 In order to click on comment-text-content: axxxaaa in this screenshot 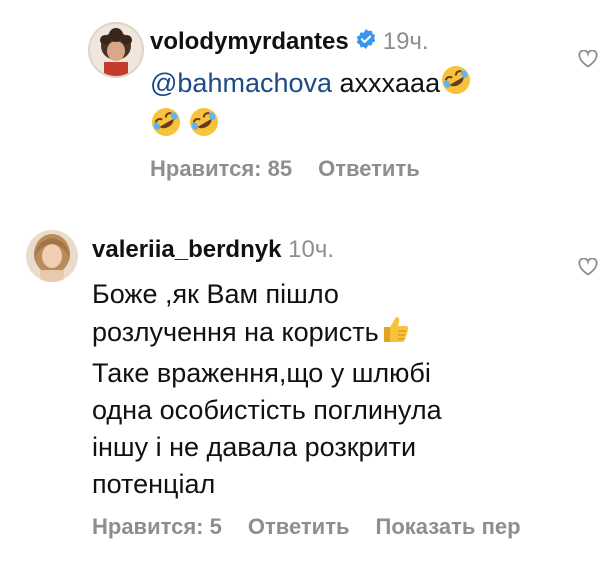, I will do `click(386, 83)`.